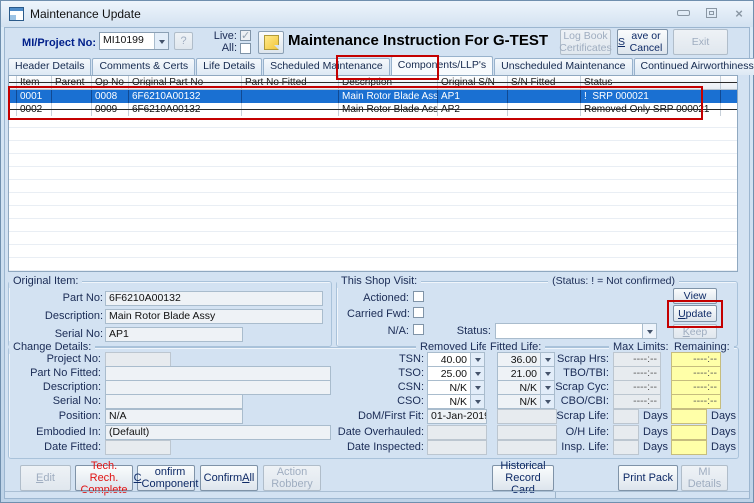 This screenshot has width=754, height=503. What do you see at coordinates (637, 387) in the screenshot?
I see `scrap-cyc-max-field: ----:--` at bounding box center [637, 387].